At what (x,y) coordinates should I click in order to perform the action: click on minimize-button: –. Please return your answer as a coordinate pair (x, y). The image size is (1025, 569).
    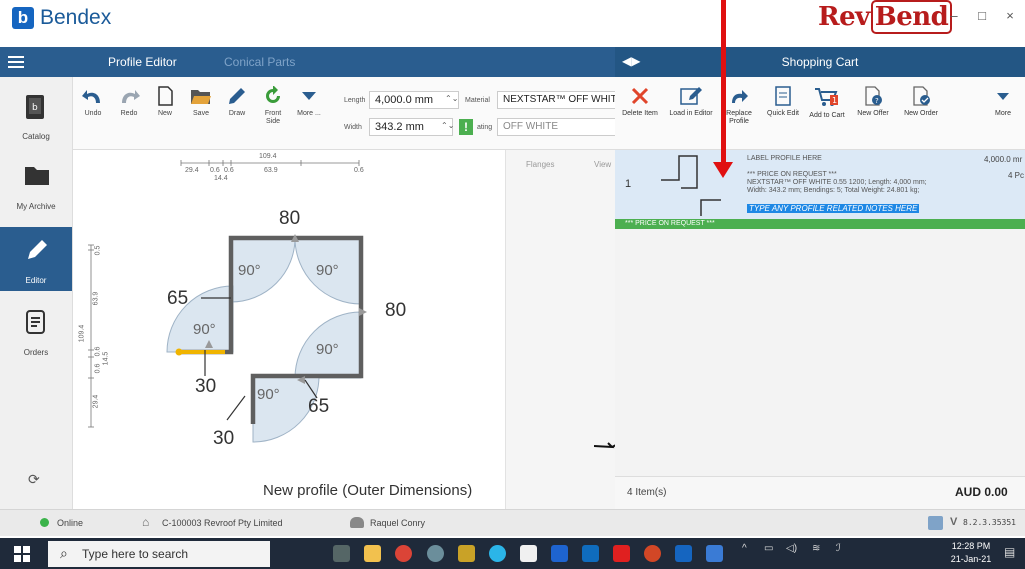
    Looking at the image, I should click on (954, 15).